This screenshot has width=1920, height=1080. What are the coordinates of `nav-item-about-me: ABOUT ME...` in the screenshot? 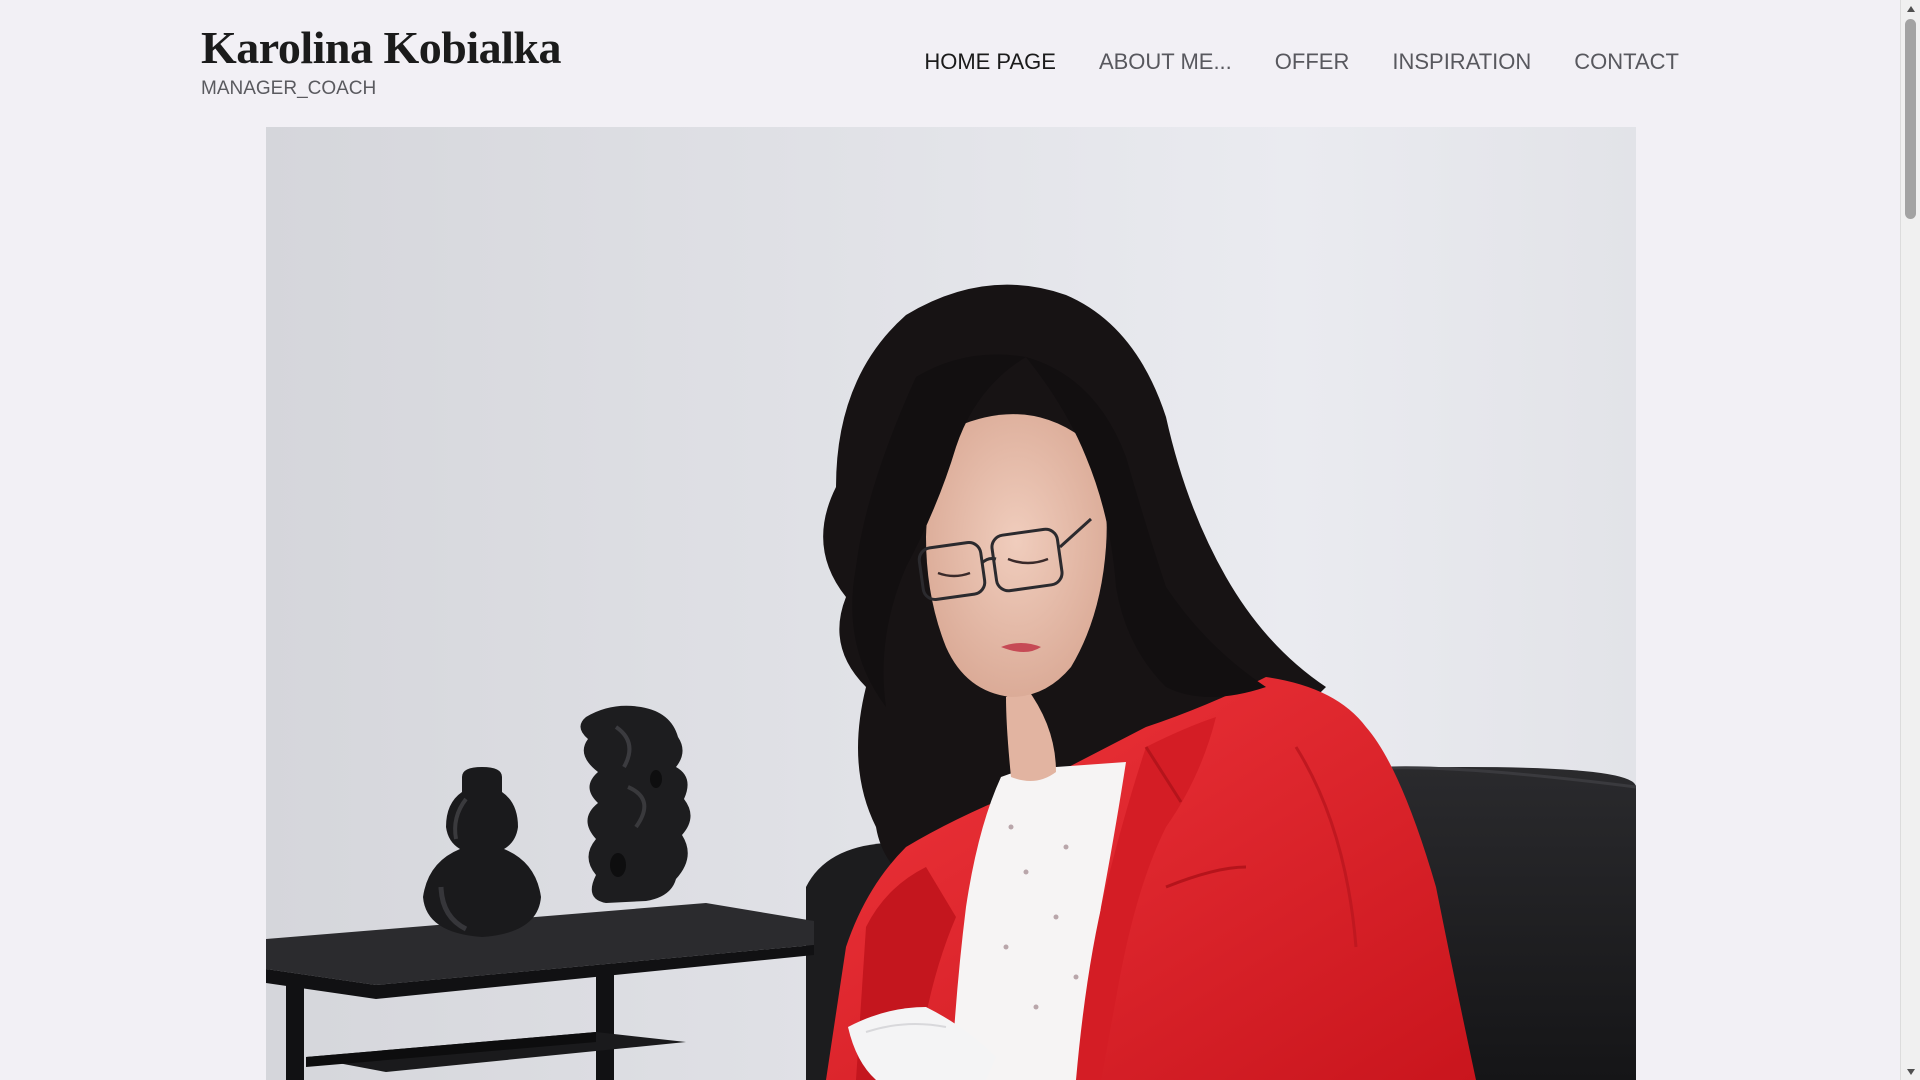 It's located at (1165, 62).